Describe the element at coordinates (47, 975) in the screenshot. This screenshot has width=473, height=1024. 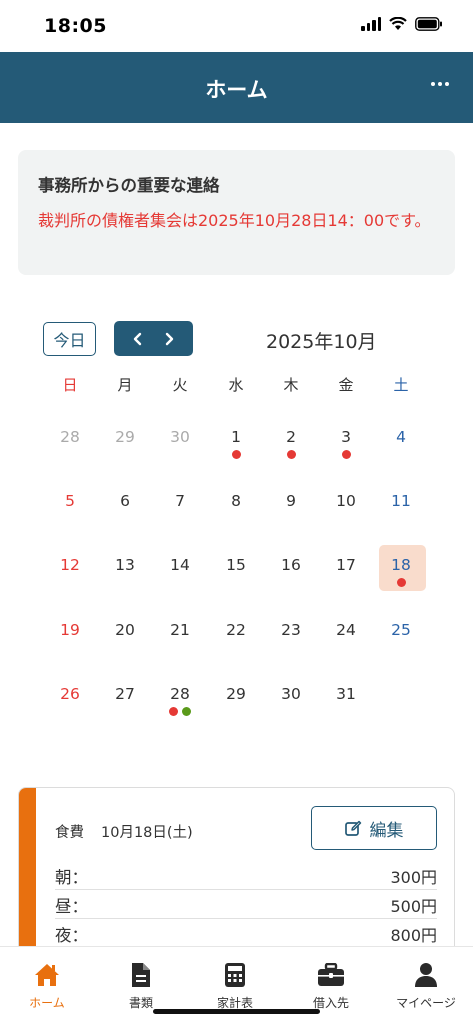
I see `home-icon` at that location.